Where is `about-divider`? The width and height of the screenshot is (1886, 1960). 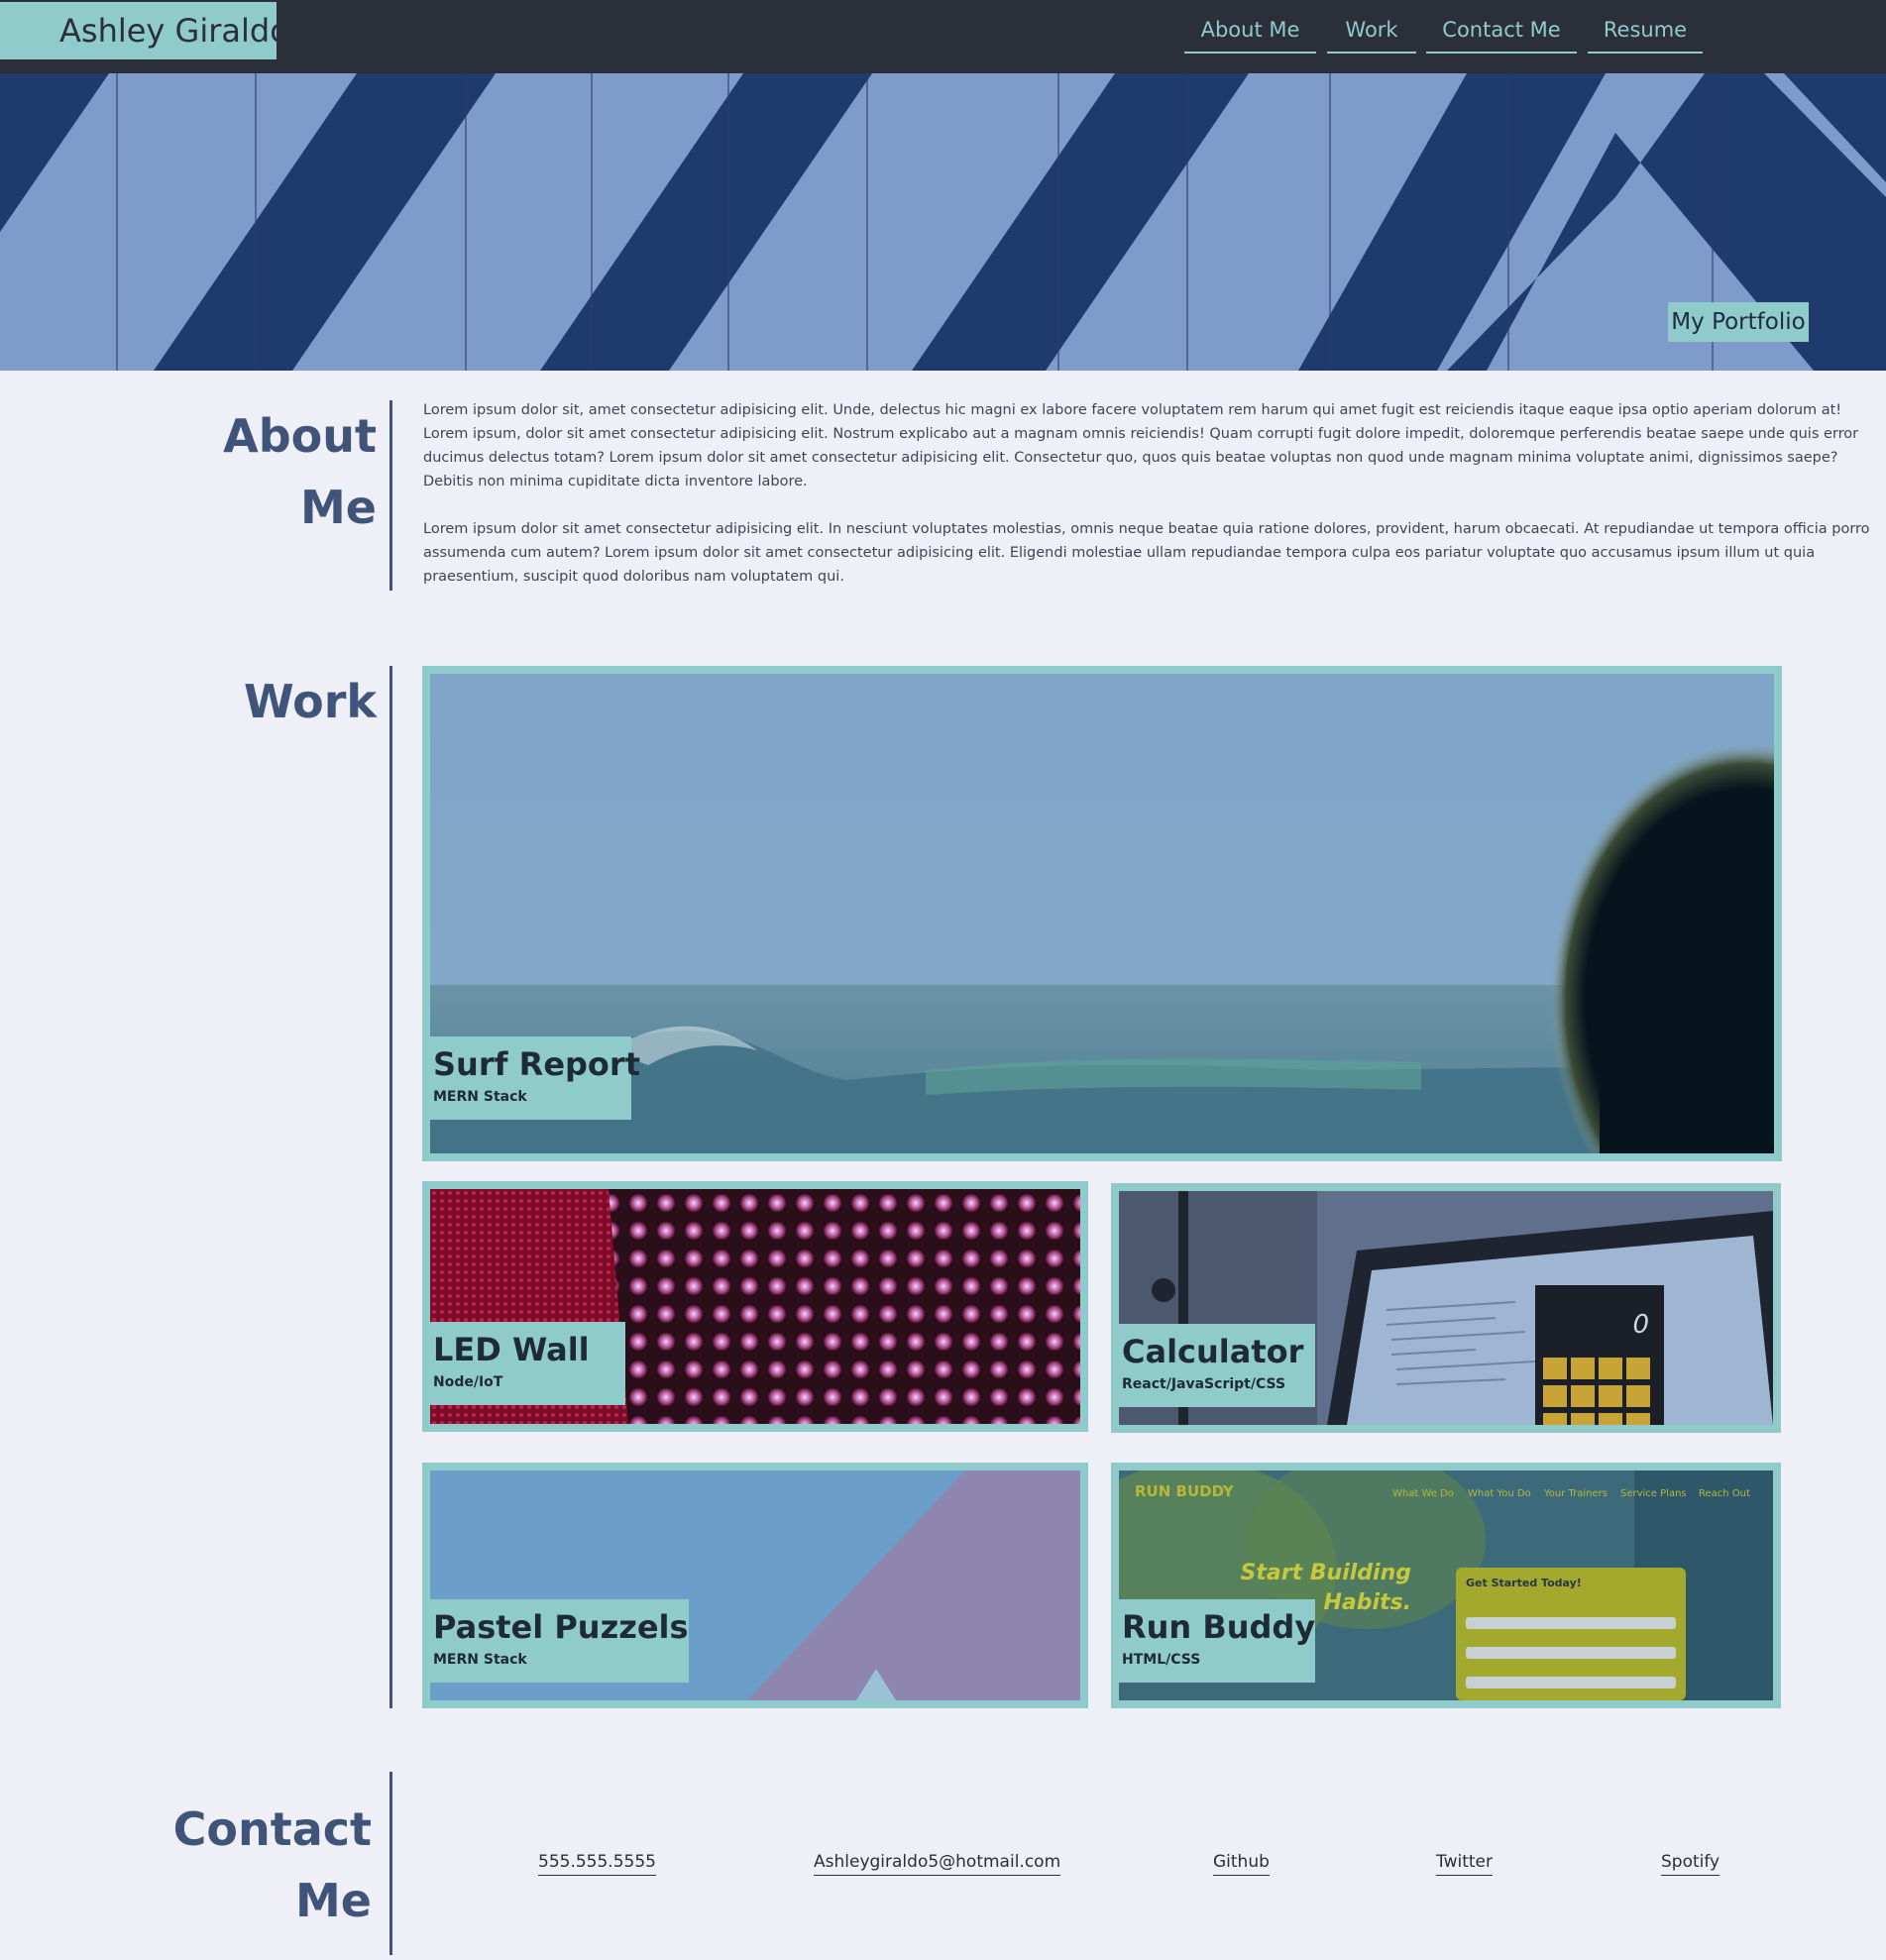
about-divider is located at coordinates (390, 495).